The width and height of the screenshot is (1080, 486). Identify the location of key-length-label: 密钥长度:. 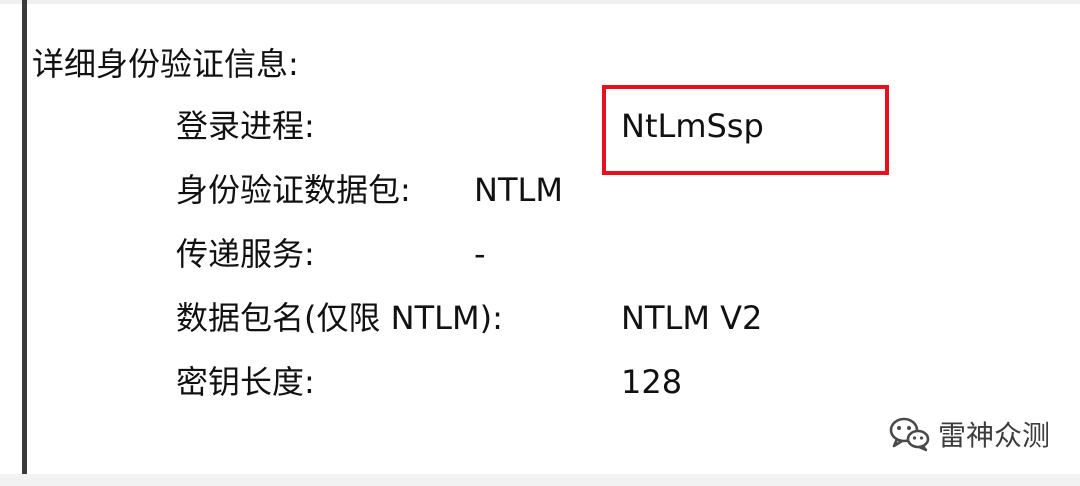
(245, 382).